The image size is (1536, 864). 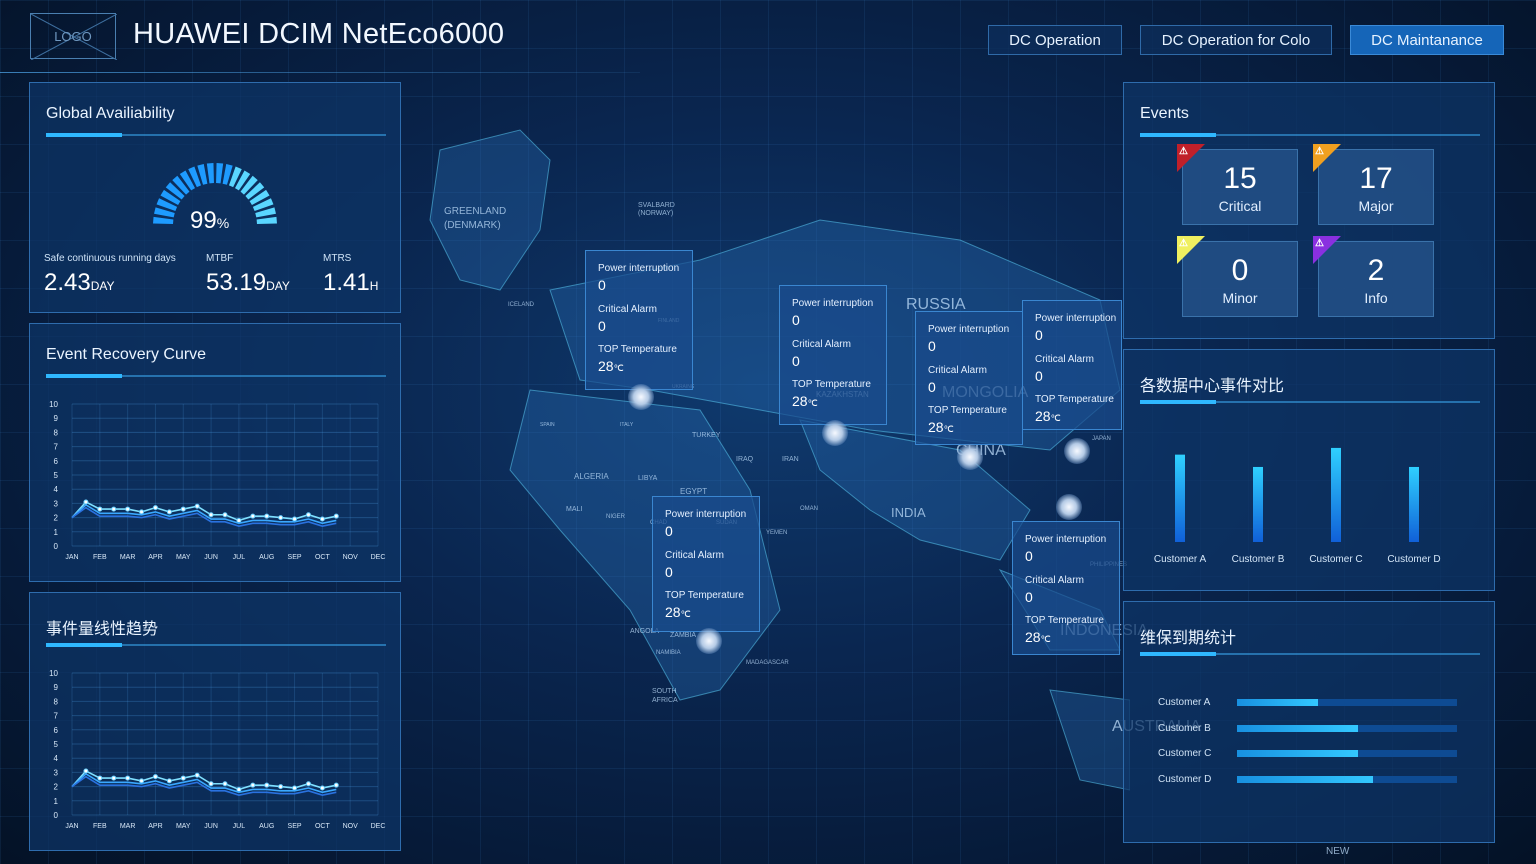 I want to click on temperature-value: 28, so click(x=1033, y=637).